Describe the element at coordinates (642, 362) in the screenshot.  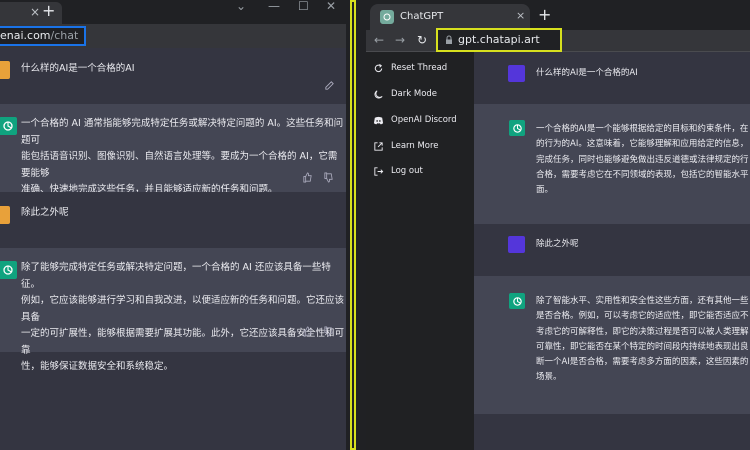
I see `text-line: 断一个AI是否合格，需要考虑多方面的因素，这些因素的` at that location.